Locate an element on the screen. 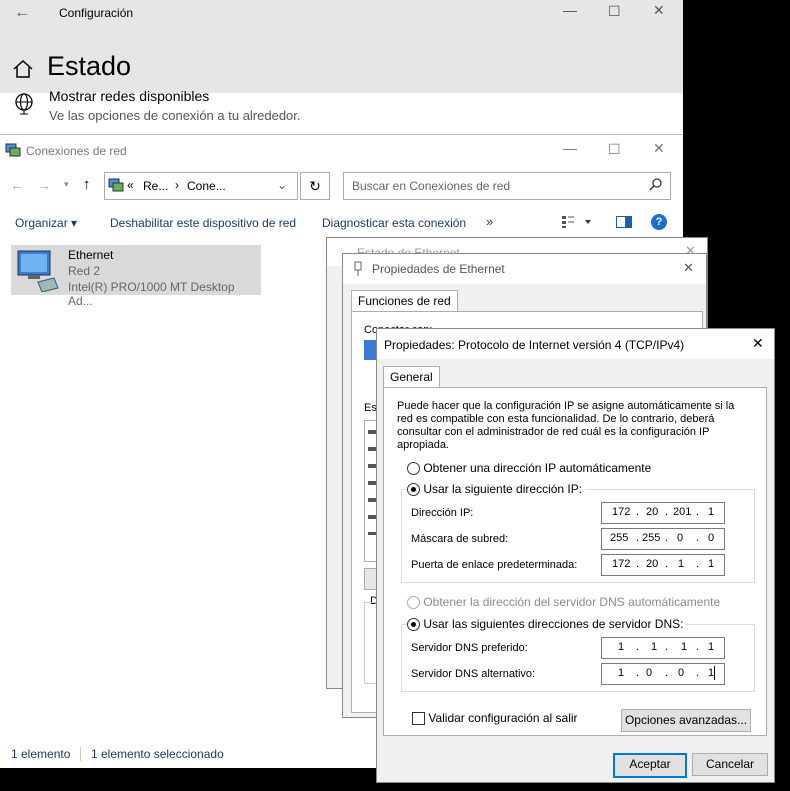  ethernet-properties-titlebar: Propiedades de Ethernet ✕ is located at coordinates (524, 269).